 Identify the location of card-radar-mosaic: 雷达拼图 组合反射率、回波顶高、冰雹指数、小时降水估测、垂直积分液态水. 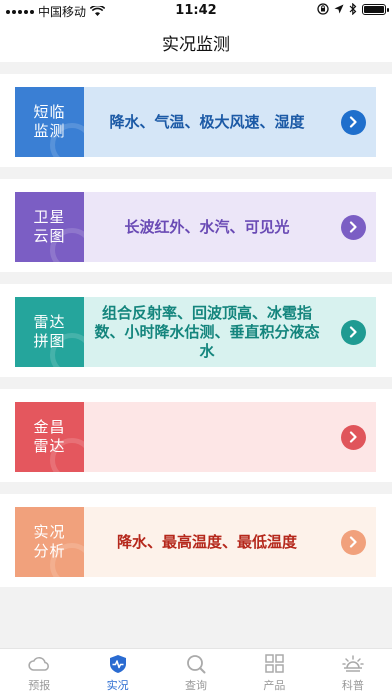
(195, 332).